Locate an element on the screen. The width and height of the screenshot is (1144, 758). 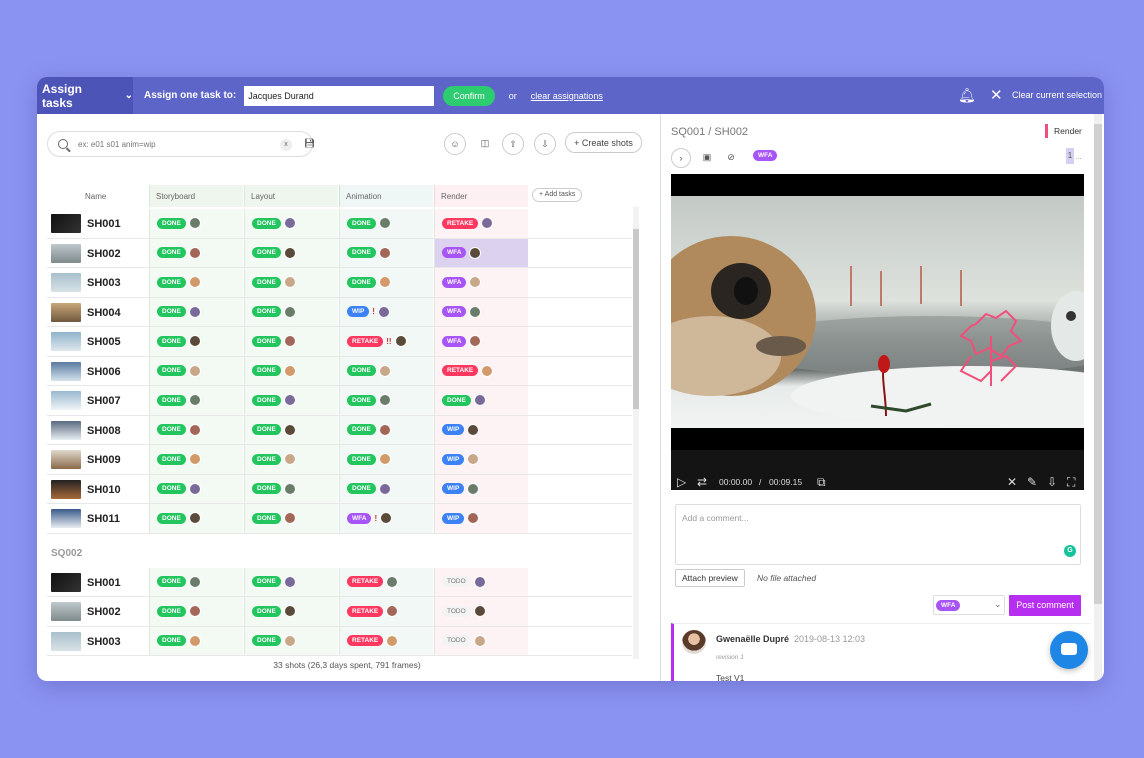
bell-icon: 🔔︎ is located at coordinates (967, 95).